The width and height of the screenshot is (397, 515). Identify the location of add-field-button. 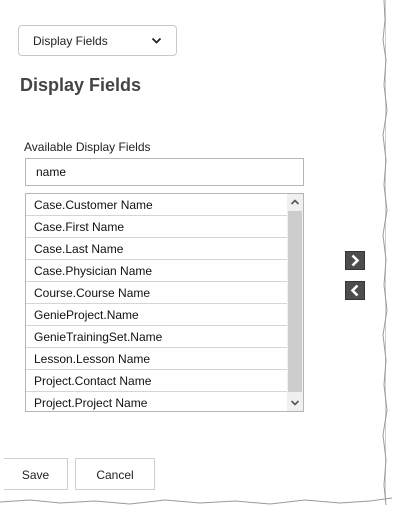
(355, 260).